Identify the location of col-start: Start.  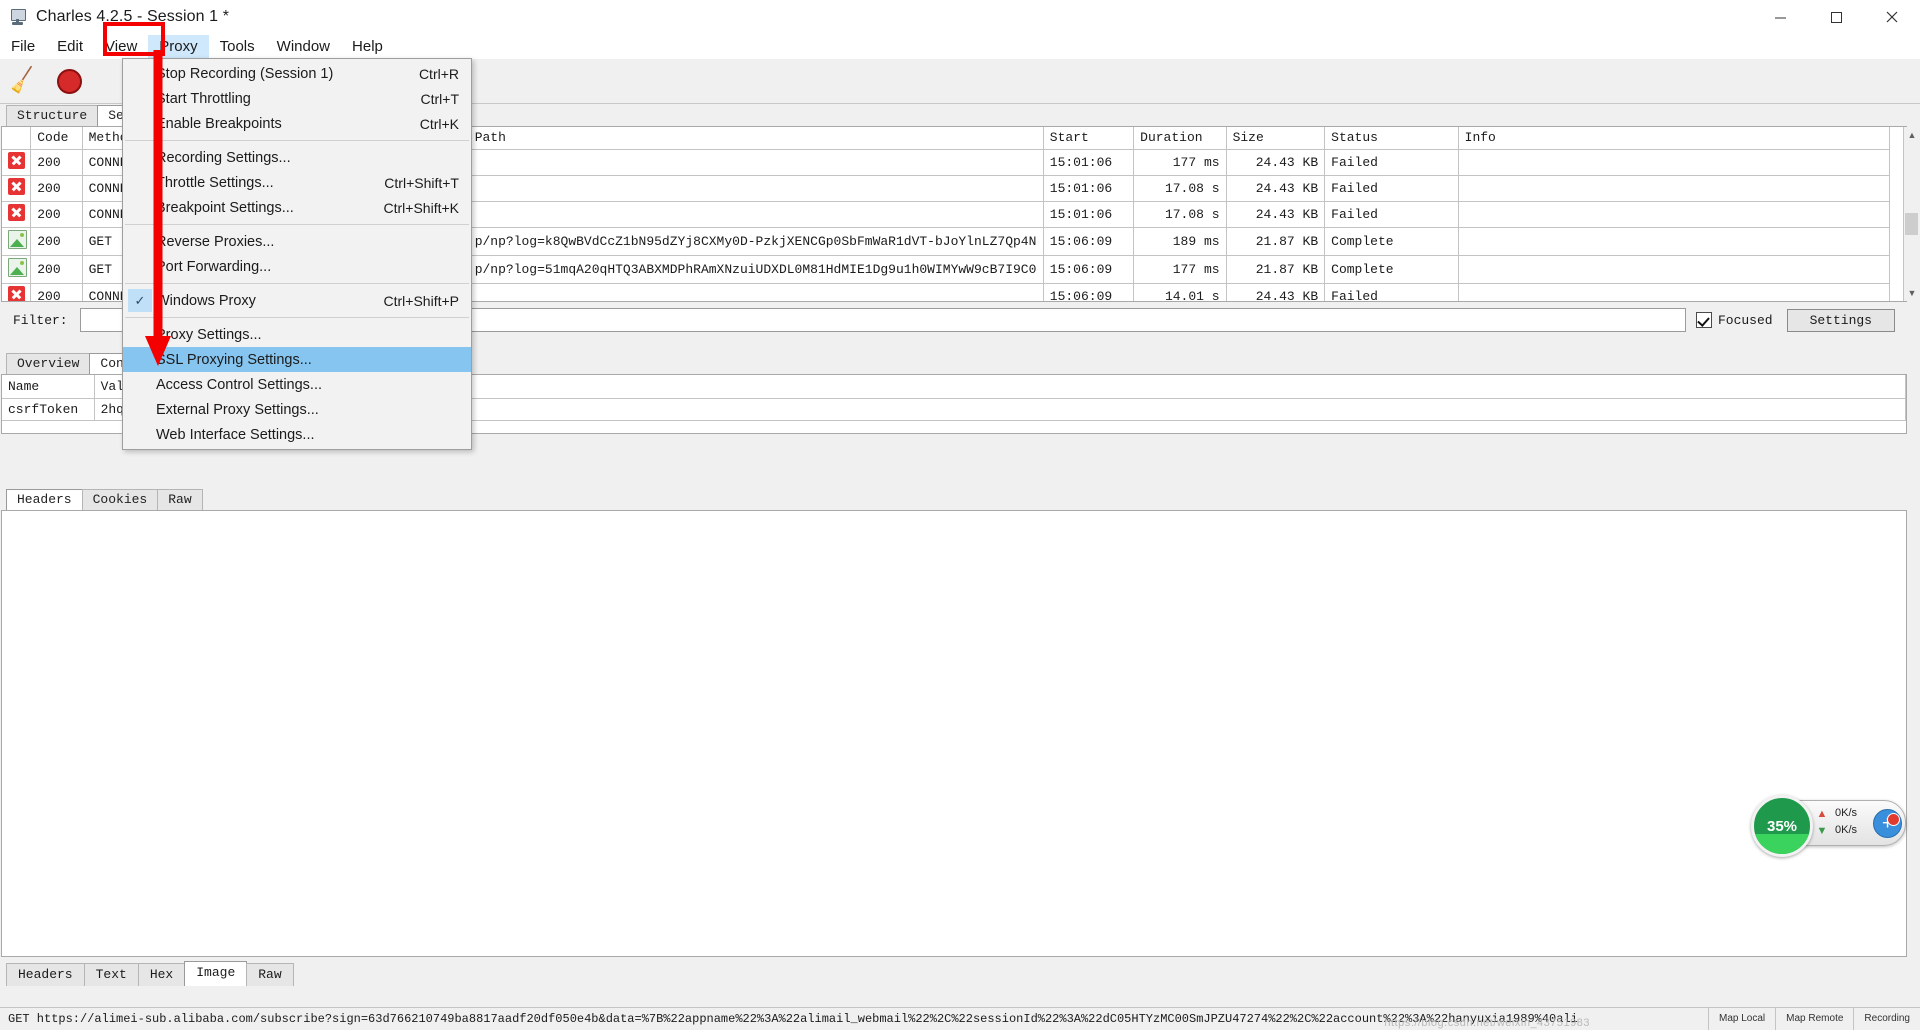
(1089, 138).